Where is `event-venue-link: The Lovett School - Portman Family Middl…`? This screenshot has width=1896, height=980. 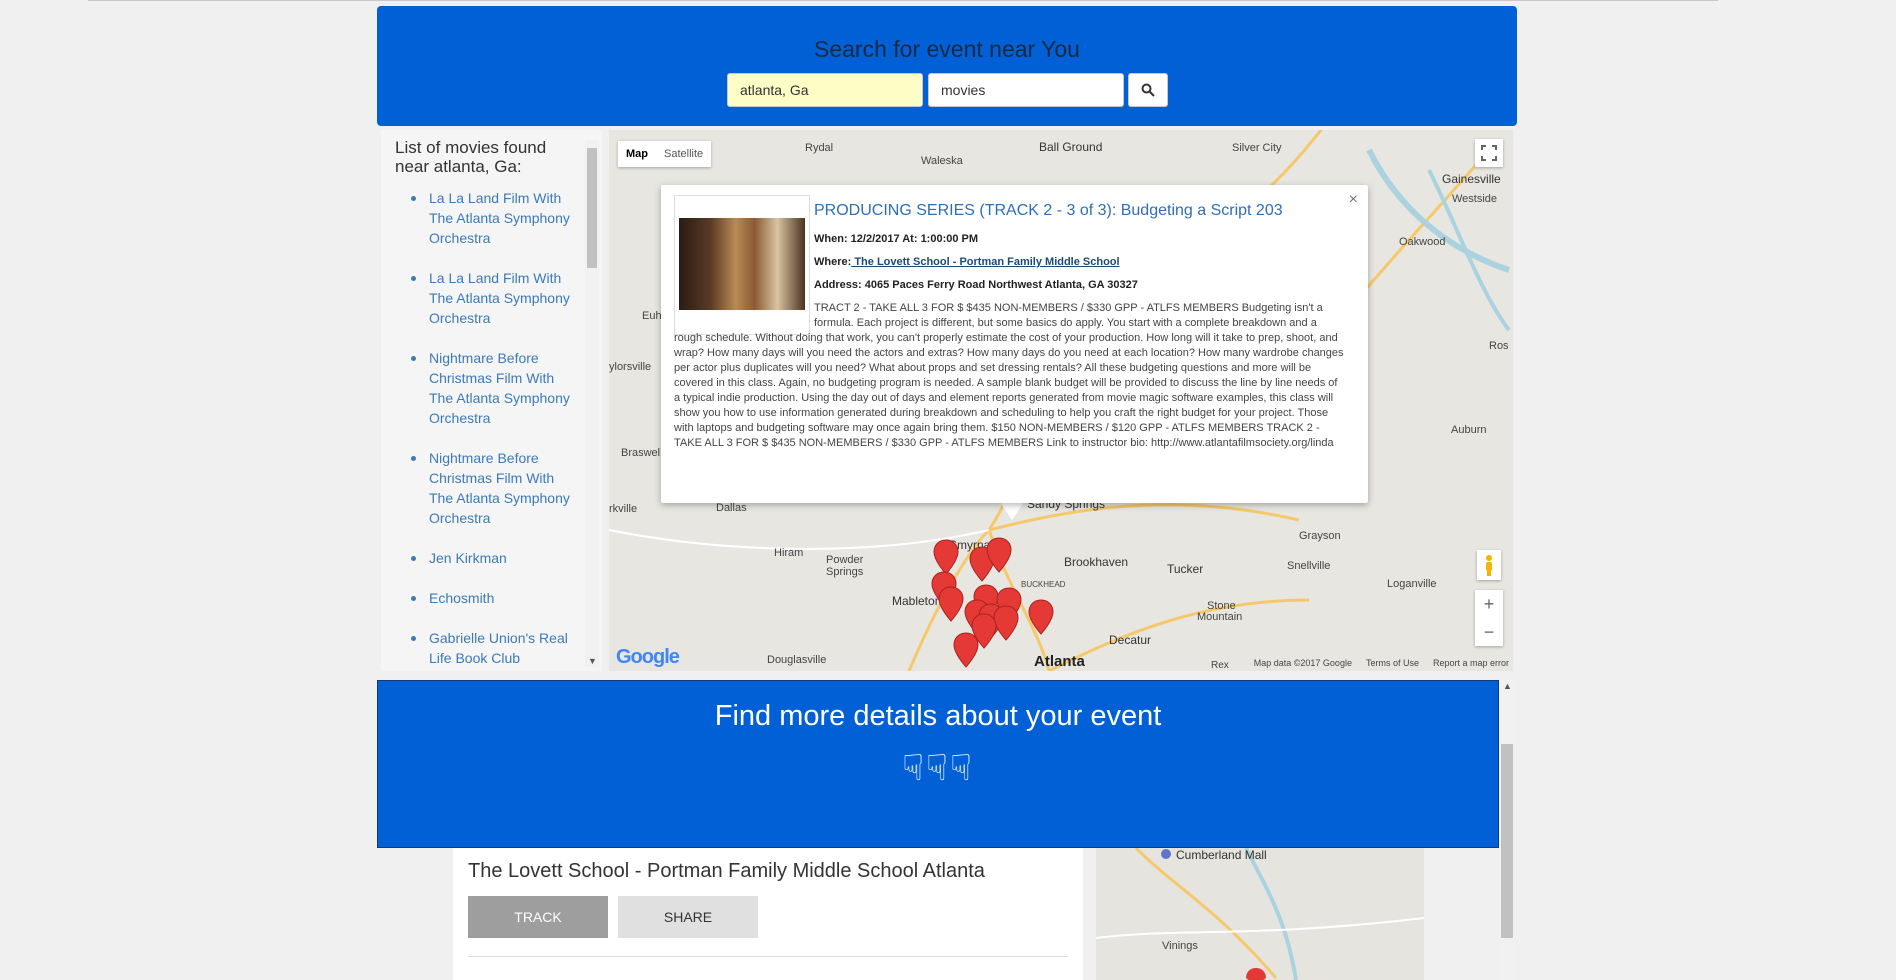 event-venue-link: The Lovett School - Portman Family Middl… is located at coordinates (985, 262).